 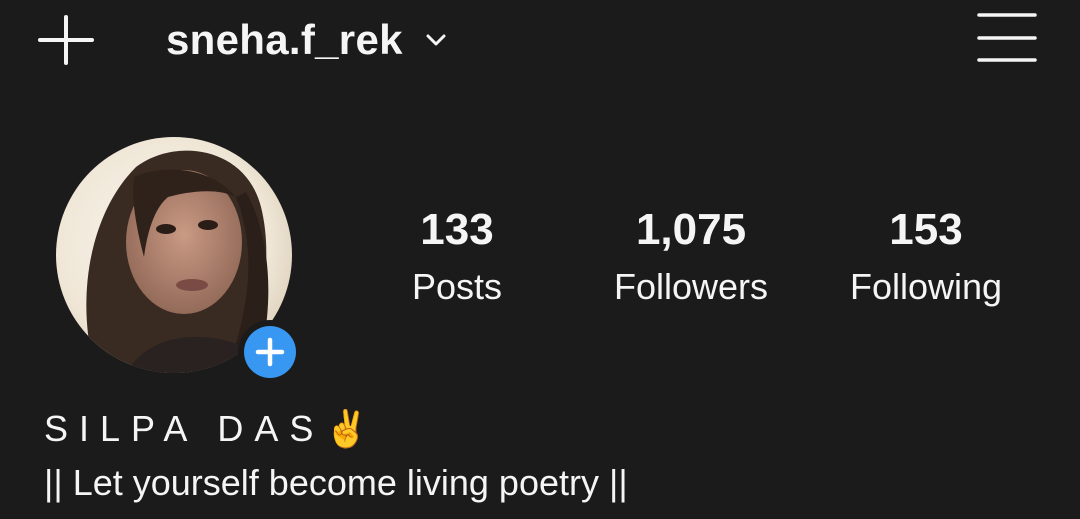 I want to click on posts-label: Posts, so click(x=457, y=286).